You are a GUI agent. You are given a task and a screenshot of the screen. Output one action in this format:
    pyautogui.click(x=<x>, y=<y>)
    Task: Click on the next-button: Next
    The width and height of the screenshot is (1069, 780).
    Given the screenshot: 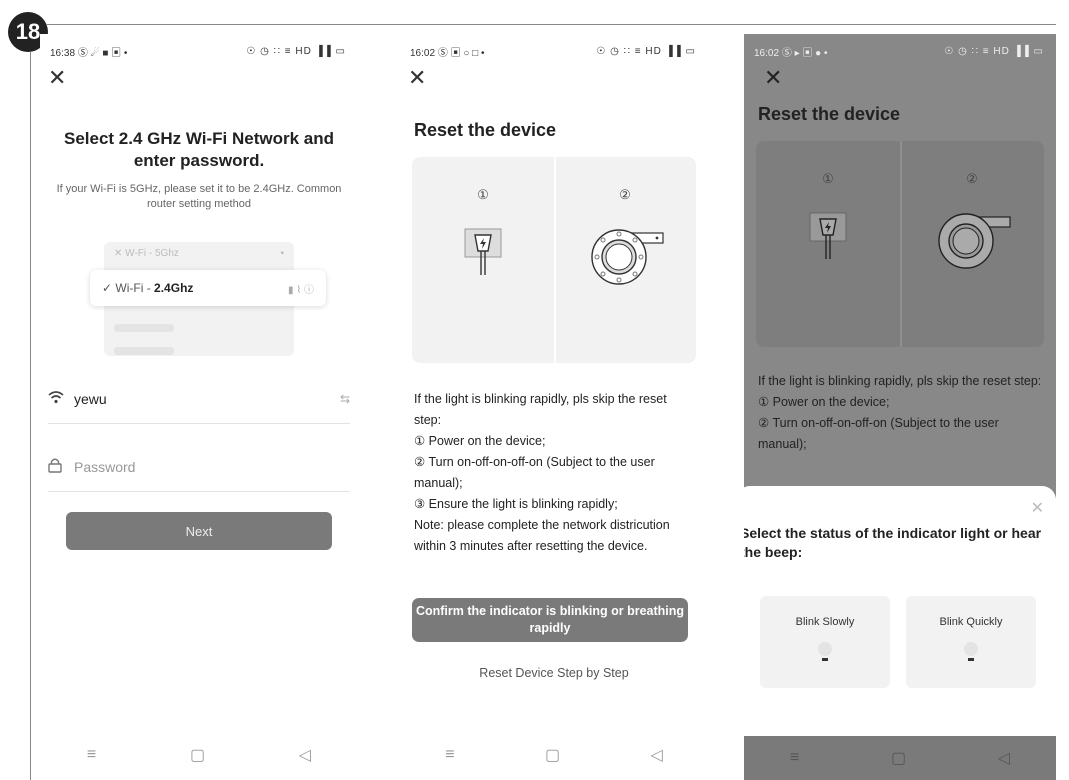 What is the action you would take?
    pyautogui.click(x=199, y=531)
    